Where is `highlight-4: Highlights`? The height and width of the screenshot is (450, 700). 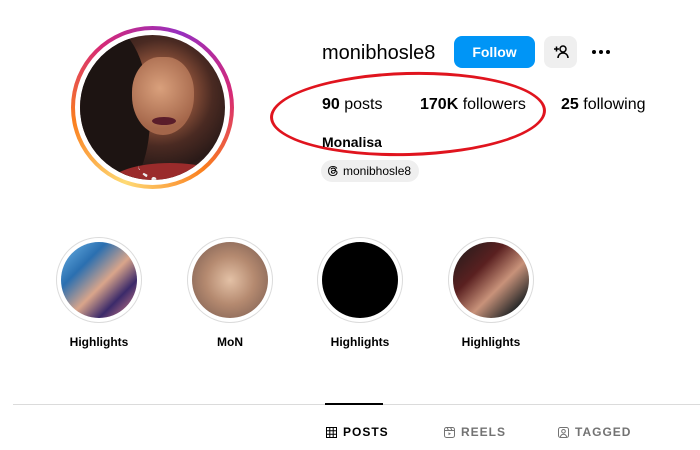
highlight-4: Highlights is located at coordinates (491, 293).